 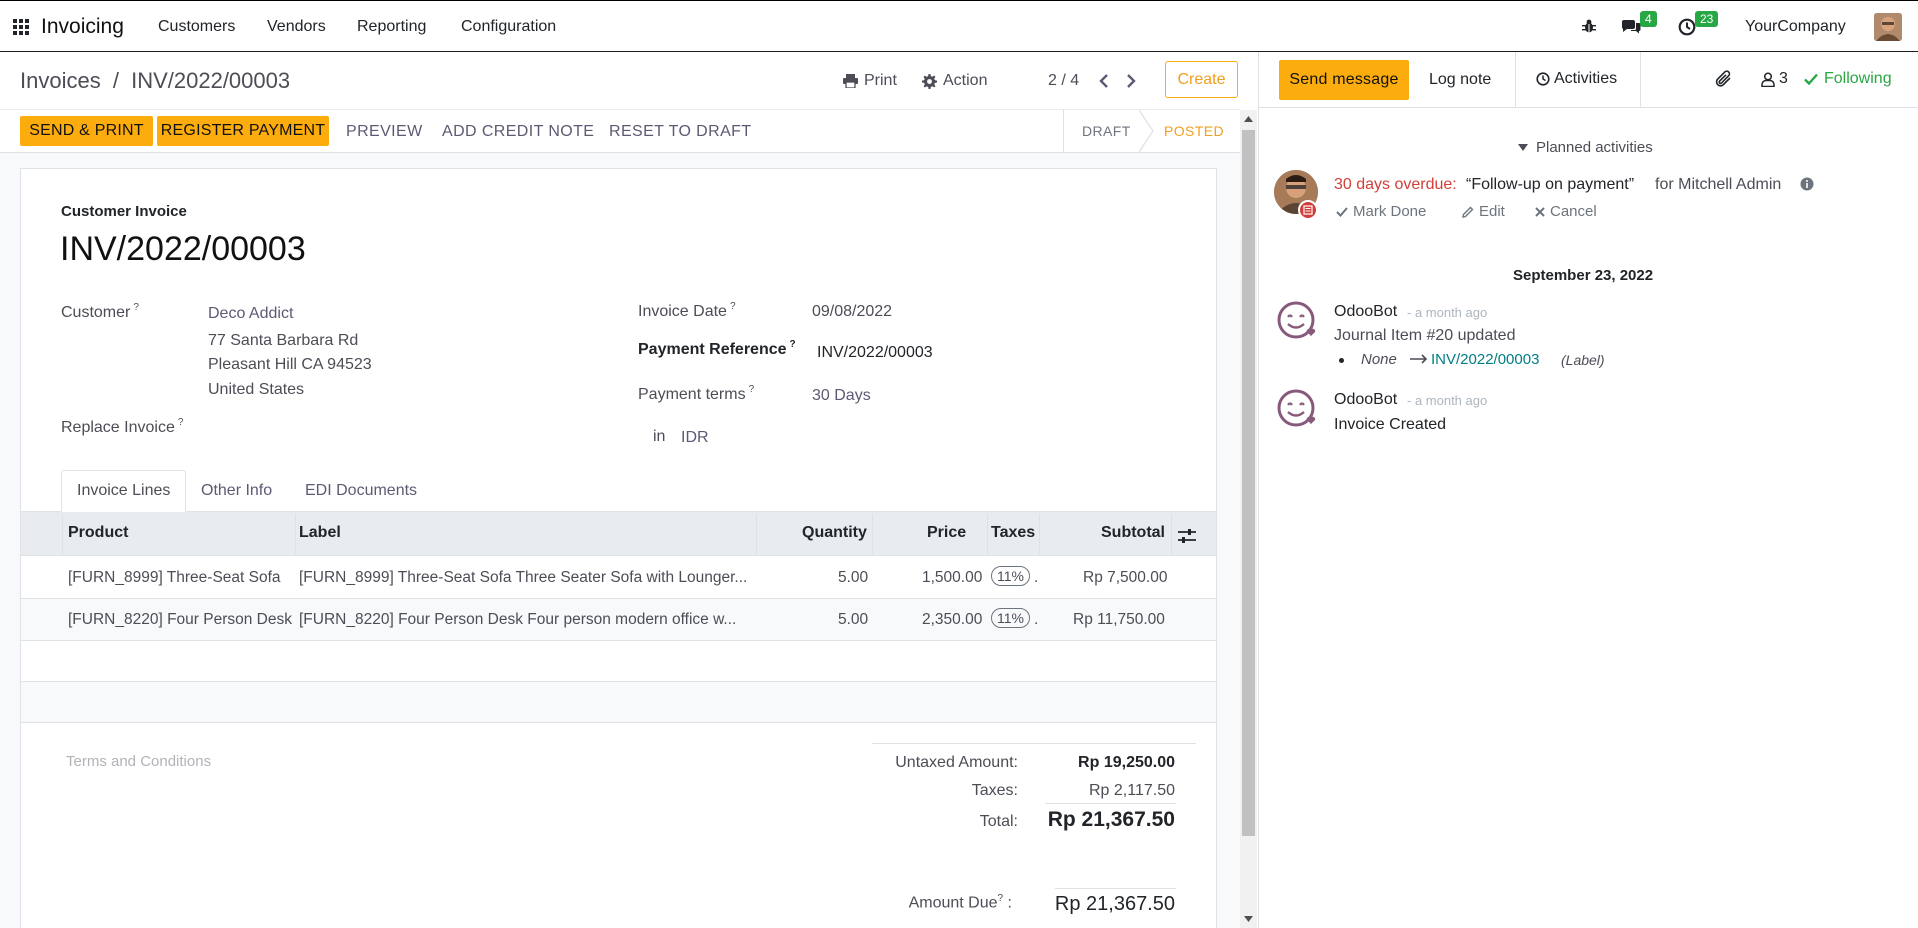 What do you see at coordinates (680, 132) in the screenshot?
I see `reset-to-draft-button: RESET TO DRAFT` at bounding box center [680, 132].